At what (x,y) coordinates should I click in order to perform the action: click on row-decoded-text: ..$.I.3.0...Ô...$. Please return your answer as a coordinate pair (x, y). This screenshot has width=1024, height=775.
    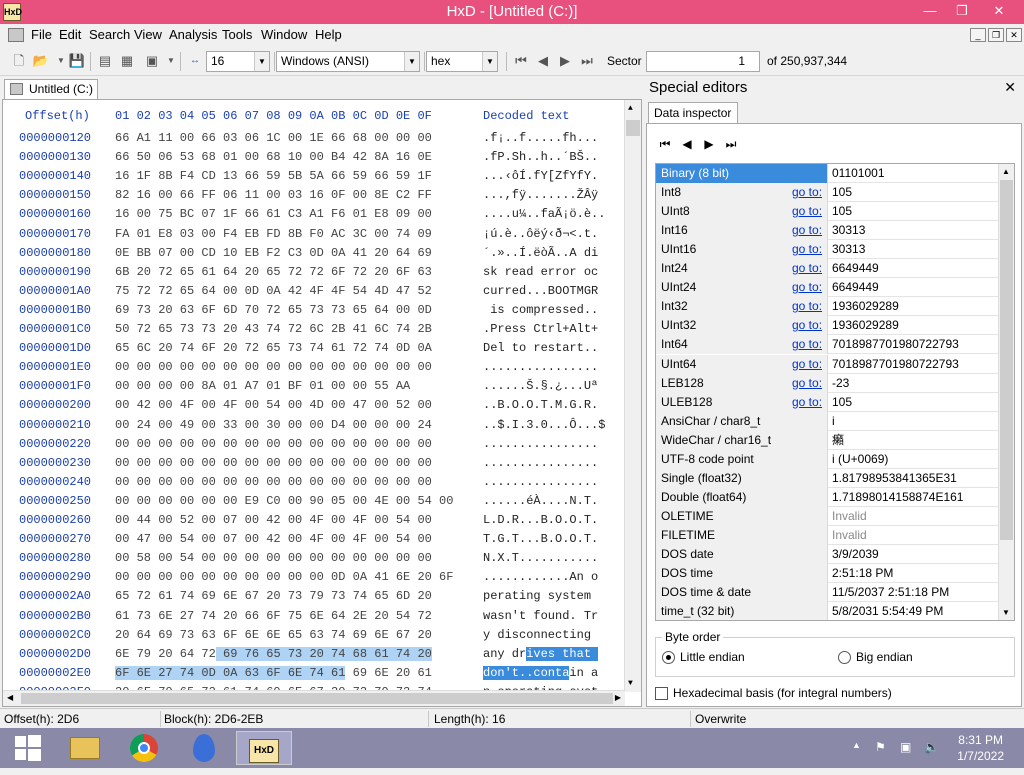
    Looking at the image, I should click on (544, 425).